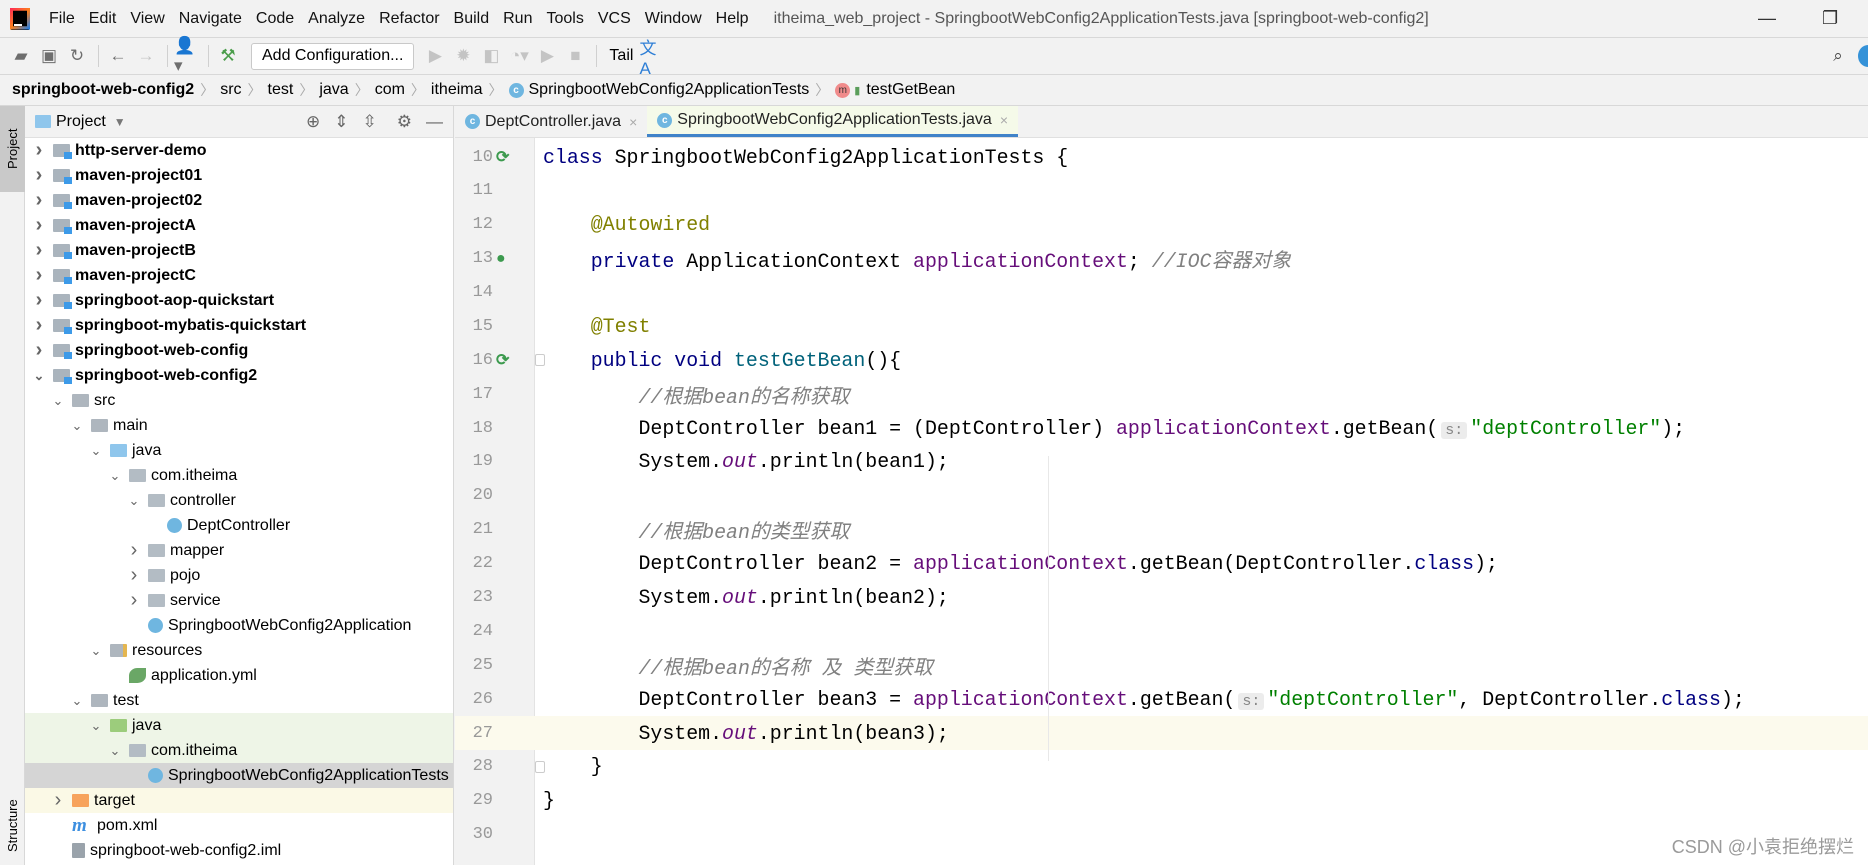 The width and height of the screenshot is (1868, 865). What do you see at coordinates (1161, 530) in the screenshot?
I see `code-line: 21 //根据bean的类型获取` at bounding box center [1161, 530].